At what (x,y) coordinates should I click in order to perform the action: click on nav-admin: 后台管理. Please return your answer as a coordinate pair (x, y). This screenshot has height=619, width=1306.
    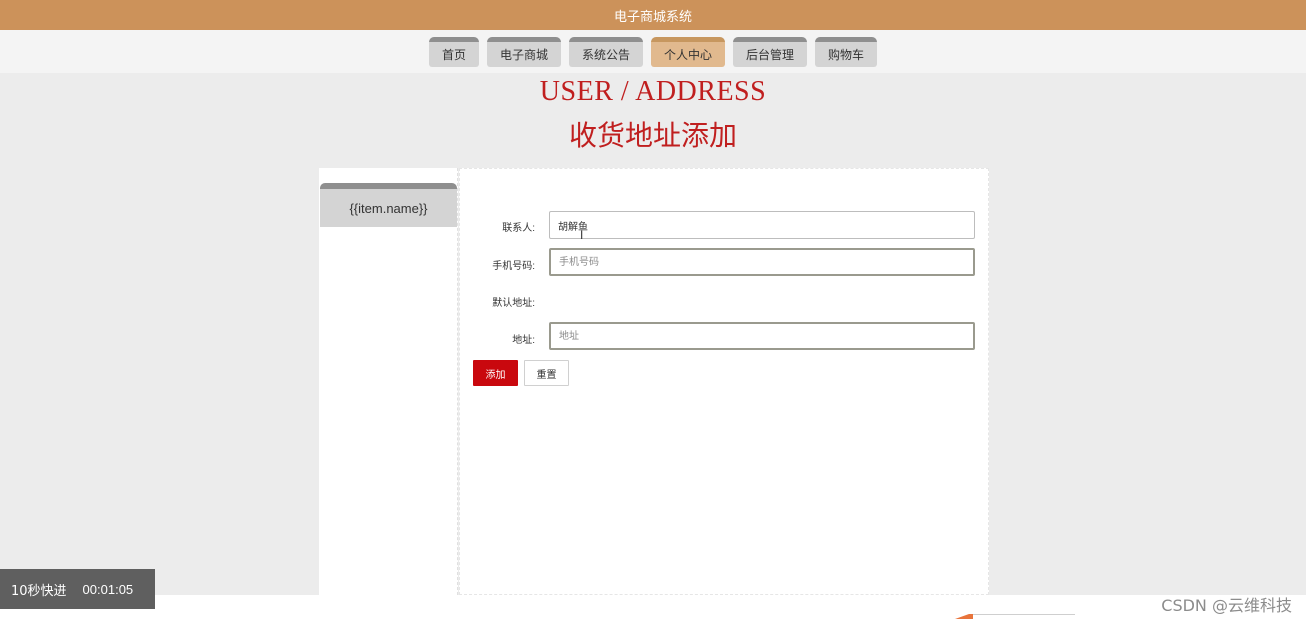
    Looking at the image, I should click on (770, 52).